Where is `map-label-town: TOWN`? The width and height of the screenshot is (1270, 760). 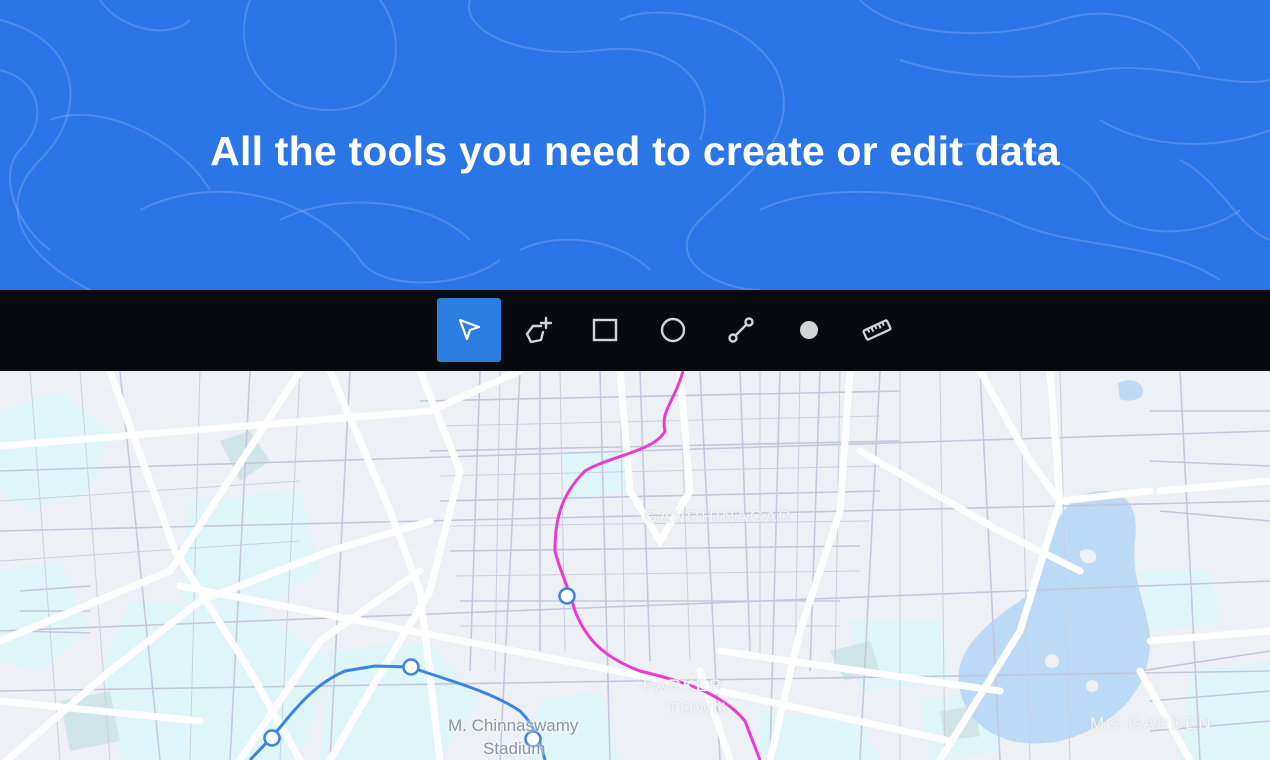
map-label-town: TOWN is located at coordinates (698, 708).